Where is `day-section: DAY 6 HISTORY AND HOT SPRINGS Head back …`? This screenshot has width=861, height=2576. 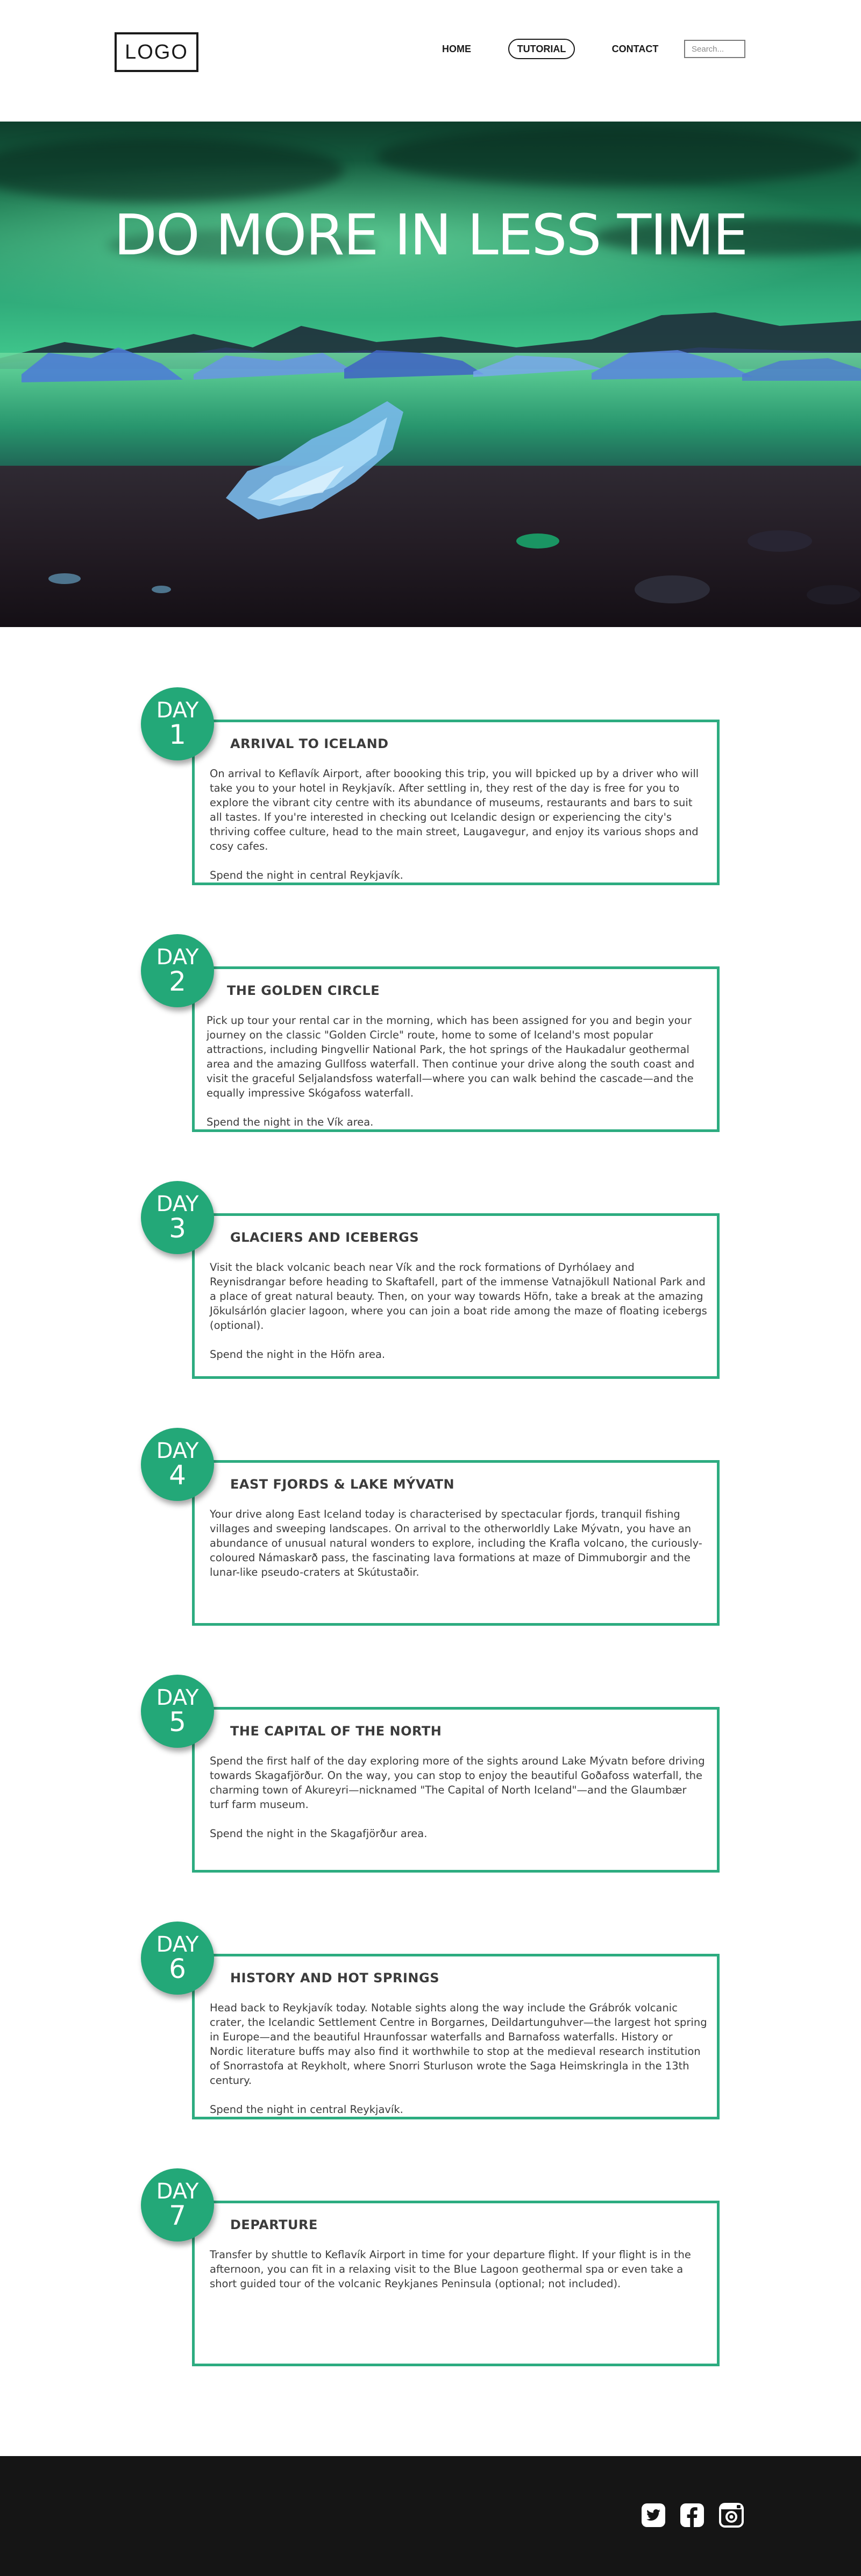 day-section: DAY 6 HISTORY AND HOT SPRINGS Head back … is located at coordinates (431, 2030).